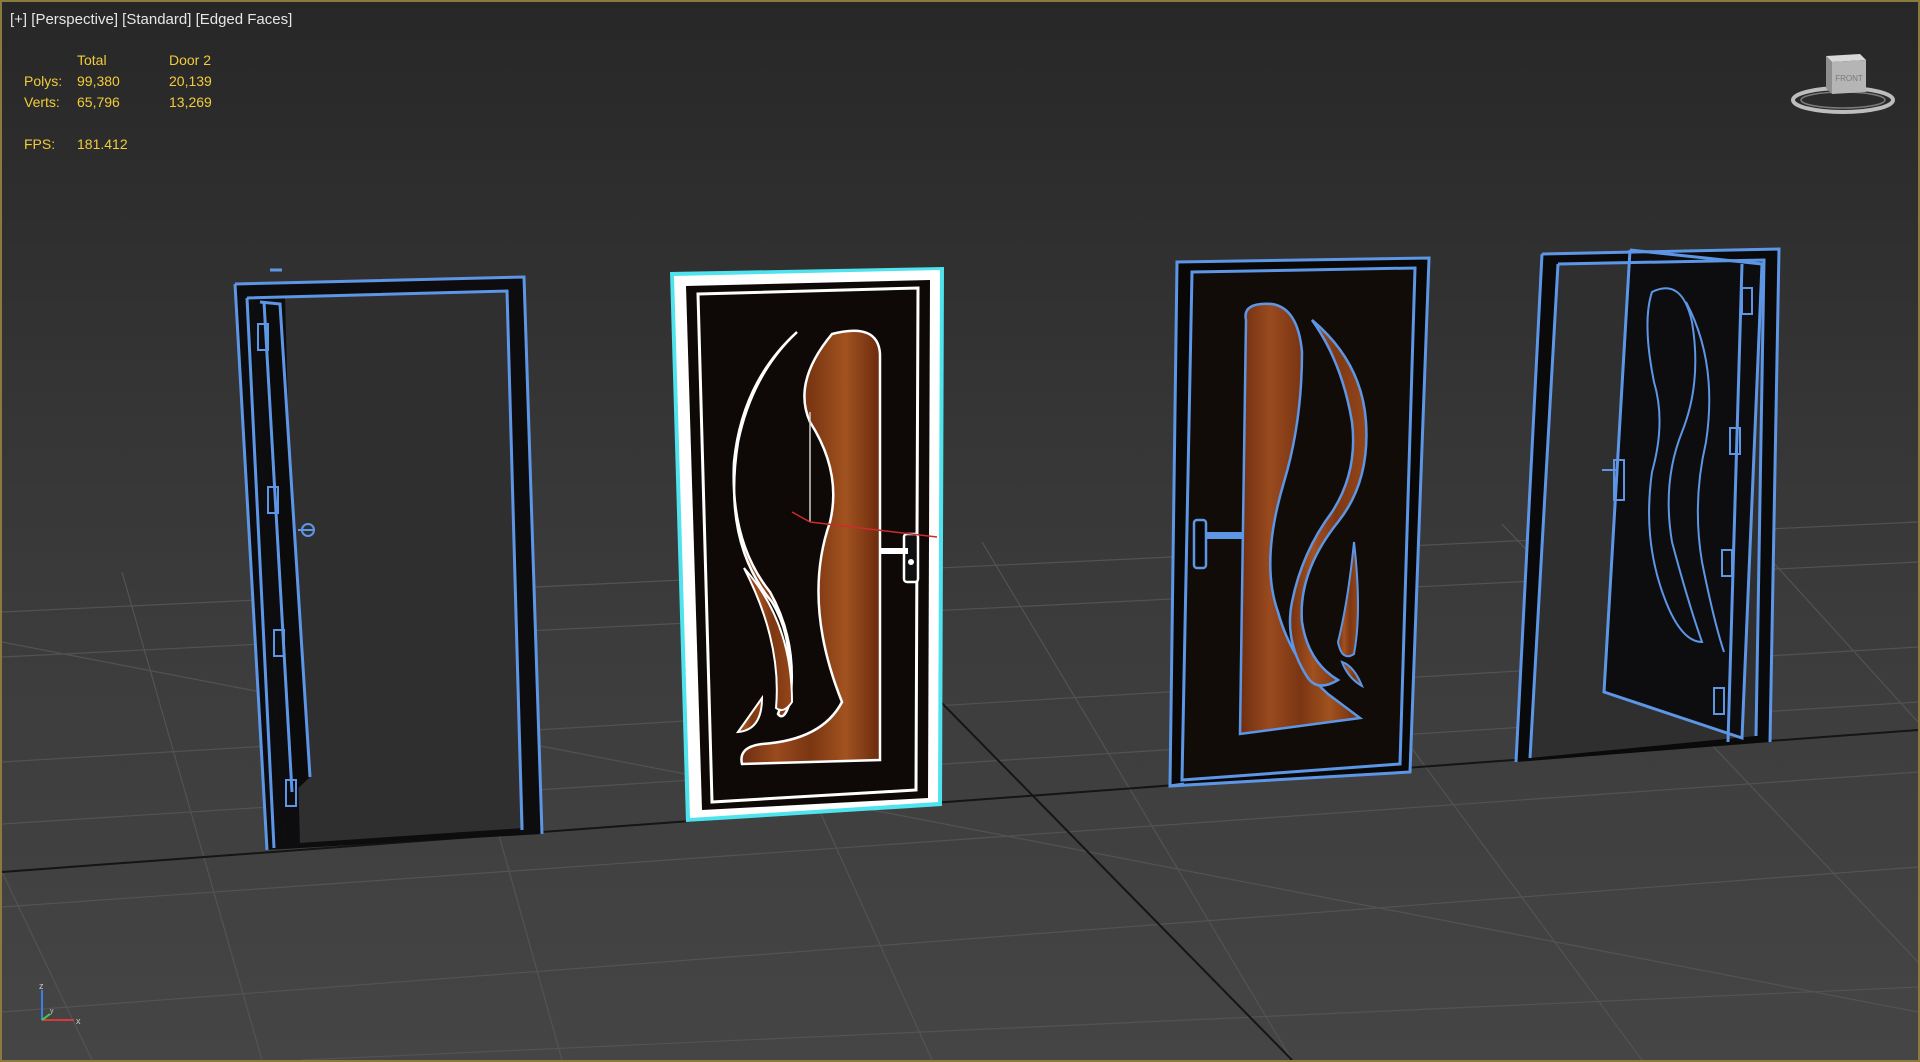 Image resolution: width=1920 pixels, height=1062 pixels. What do you see at coordinates (1843, 84) in the screenshot?
I see `viewcube: FRONT` at bounding box center [1843, 84].